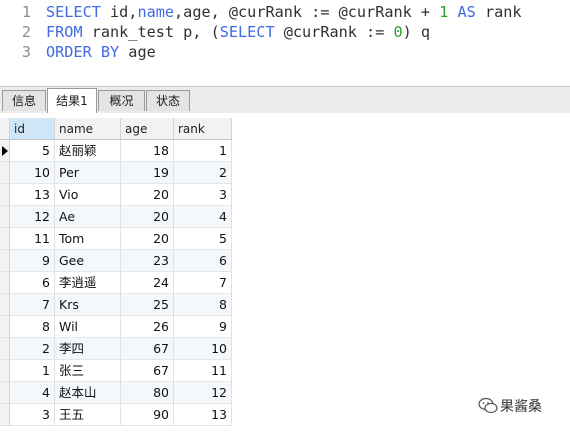 This screenshot has height=435, width=570. Describe the element at coordinates (32, 173) in the screenshot. I see `cell-id: 10` at that location.